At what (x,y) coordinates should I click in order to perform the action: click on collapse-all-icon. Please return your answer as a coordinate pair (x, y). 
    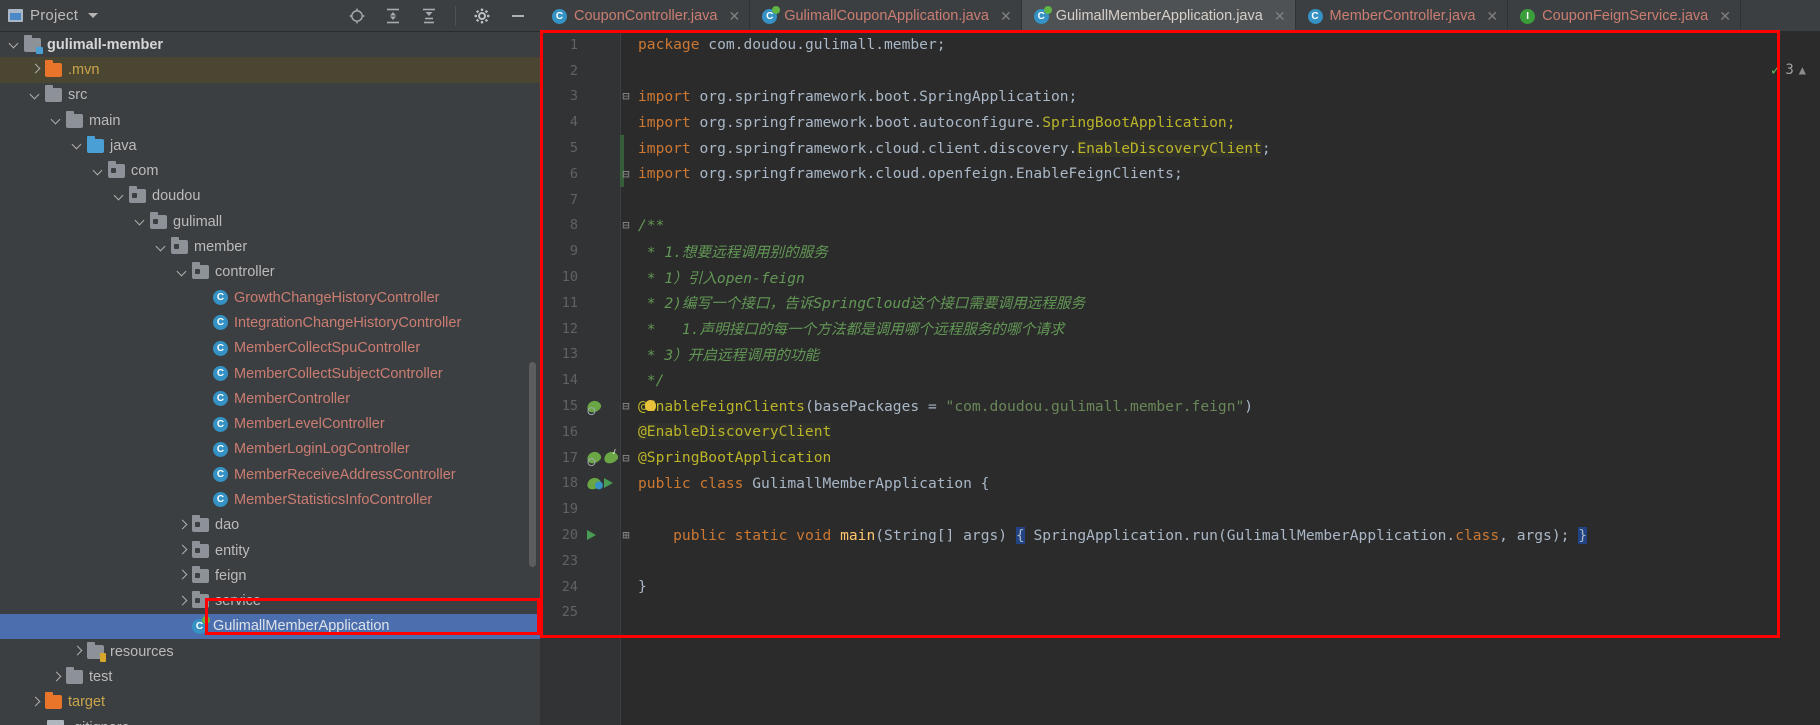
    Looking at the image, I should click on (429, 16).